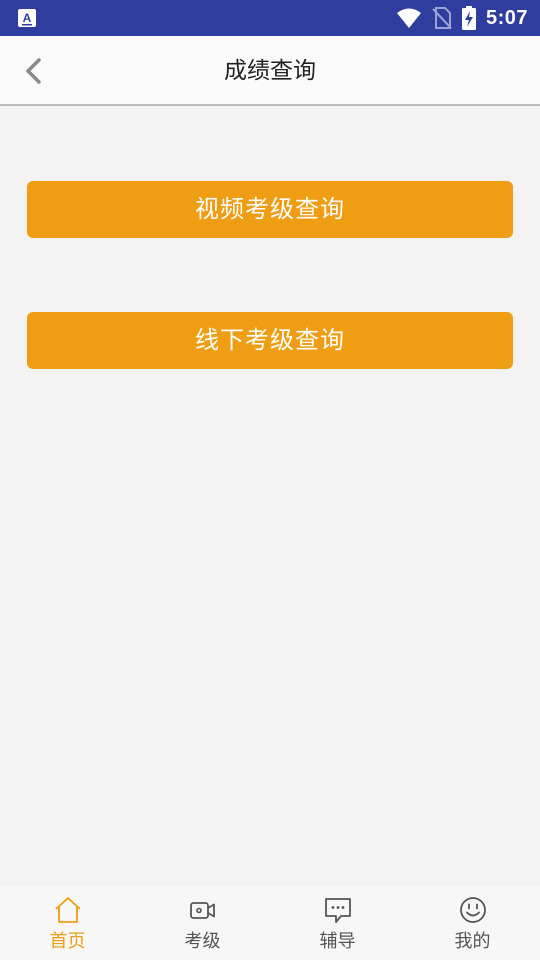  I want to click on svg-text: A, so click(27, 18).